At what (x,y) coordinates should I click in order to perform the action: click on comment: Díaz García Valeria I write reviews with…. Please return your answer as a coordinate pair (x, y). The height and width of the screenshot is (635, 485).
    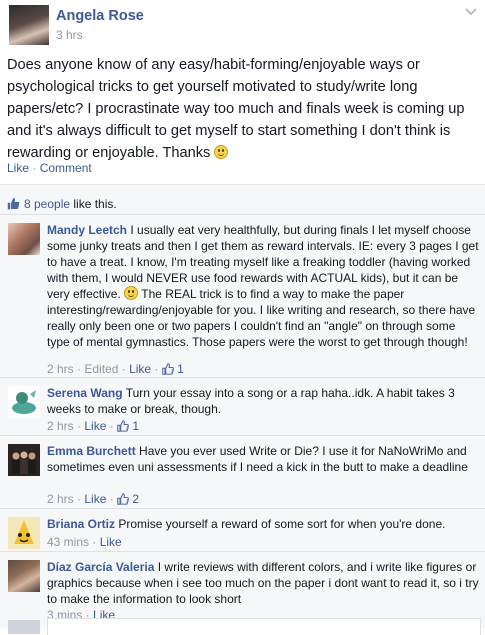
    Looking at the image, I should click on (242, 586).